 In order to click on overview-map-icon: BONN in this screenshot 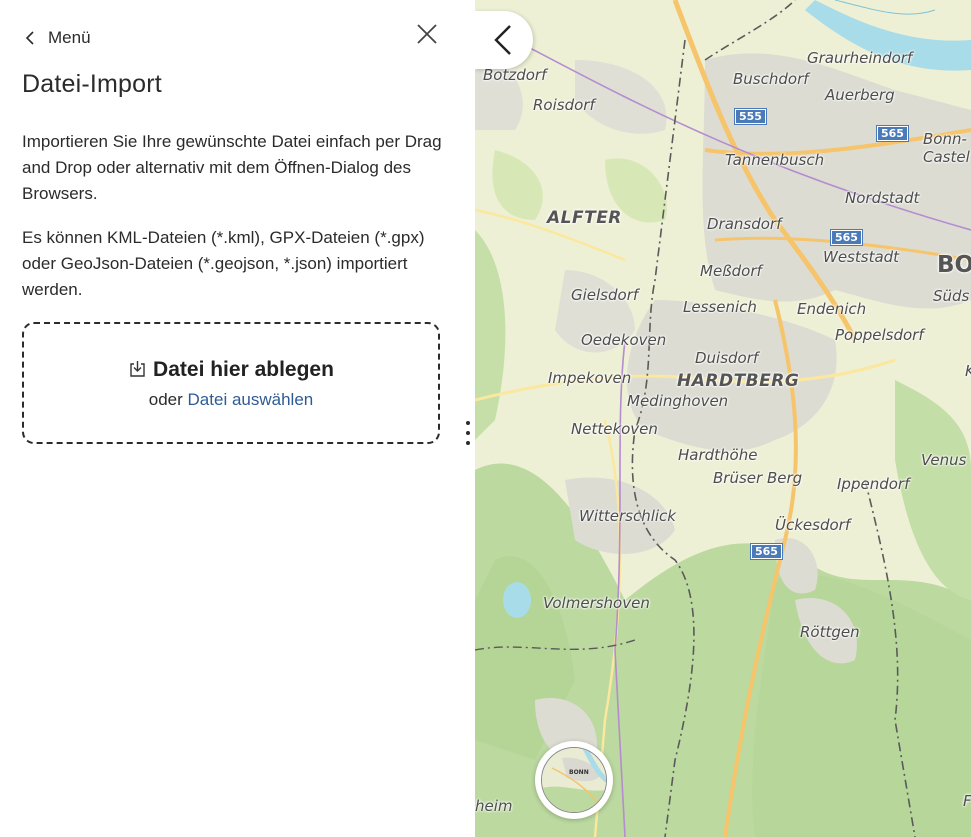, I will do `click(574, 780)`.